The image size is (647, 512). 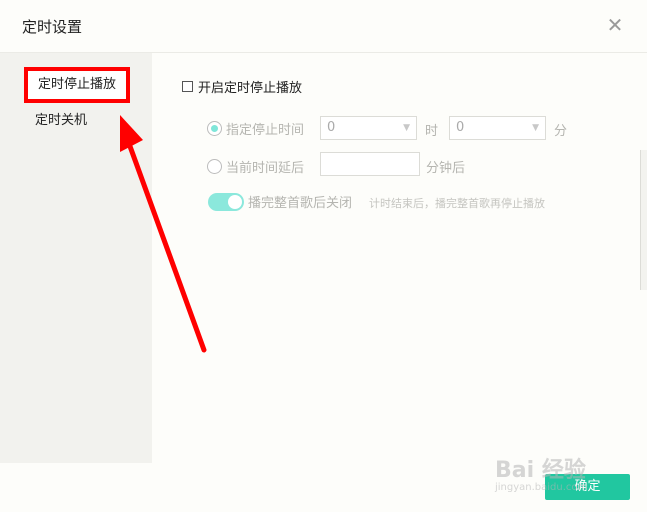 What do you see at coordinates (457, 203) in the screenshot?
I see `finish-song-hint: 计时结束后，播完整首歌再停止播放` at bounding box center [457, 203].